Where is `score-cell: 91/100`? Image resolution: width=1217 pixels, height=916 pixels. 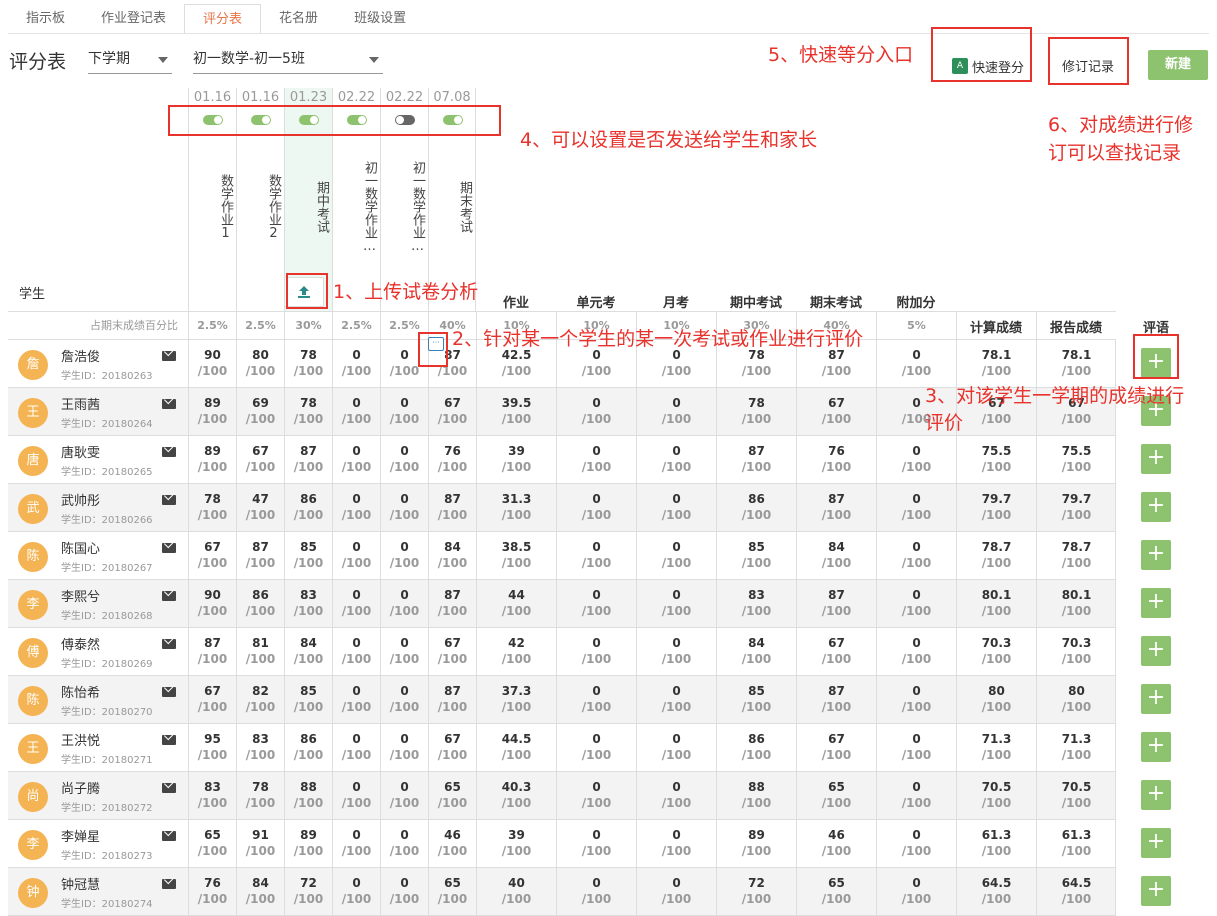
score-cell: 91/100 is located at coordinates (260, 843).